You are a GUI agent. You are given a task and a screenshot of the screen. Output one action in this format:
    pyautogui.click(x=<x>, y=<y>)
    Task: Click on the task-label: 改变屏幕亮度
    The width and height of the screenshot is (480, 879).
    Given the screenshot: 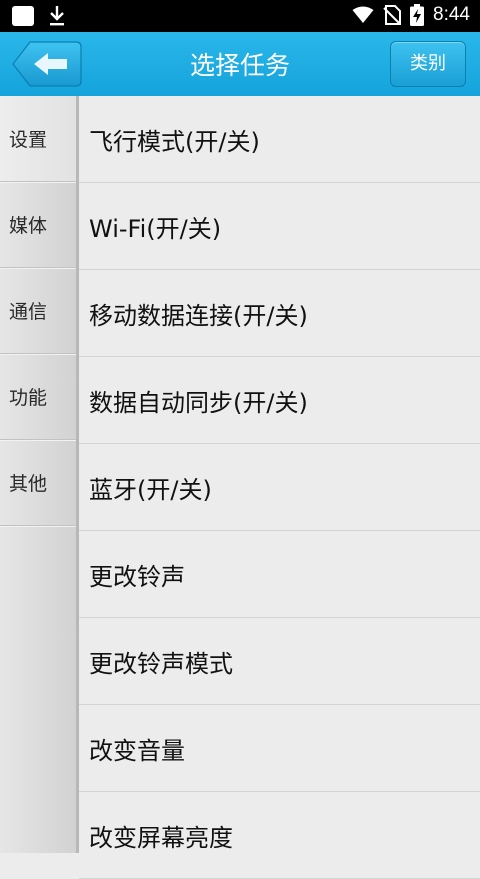 What is the action you would take?
    pyautogui.click(x=161, y=837)
    